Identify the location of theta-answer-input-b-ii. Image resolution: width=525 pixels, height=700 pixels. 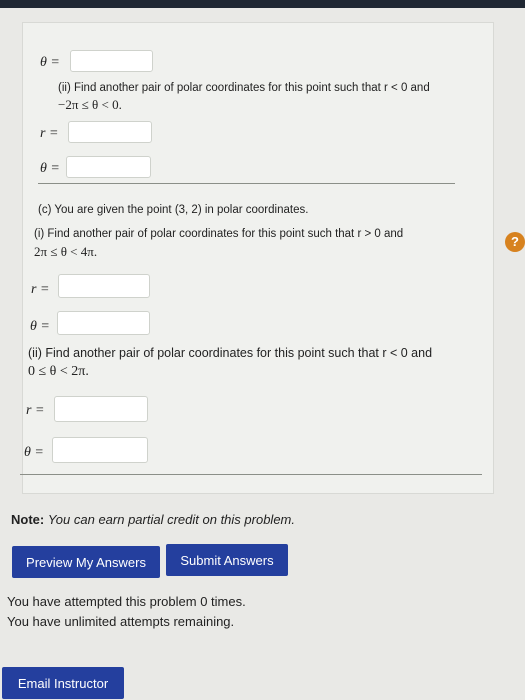
(108, 167).